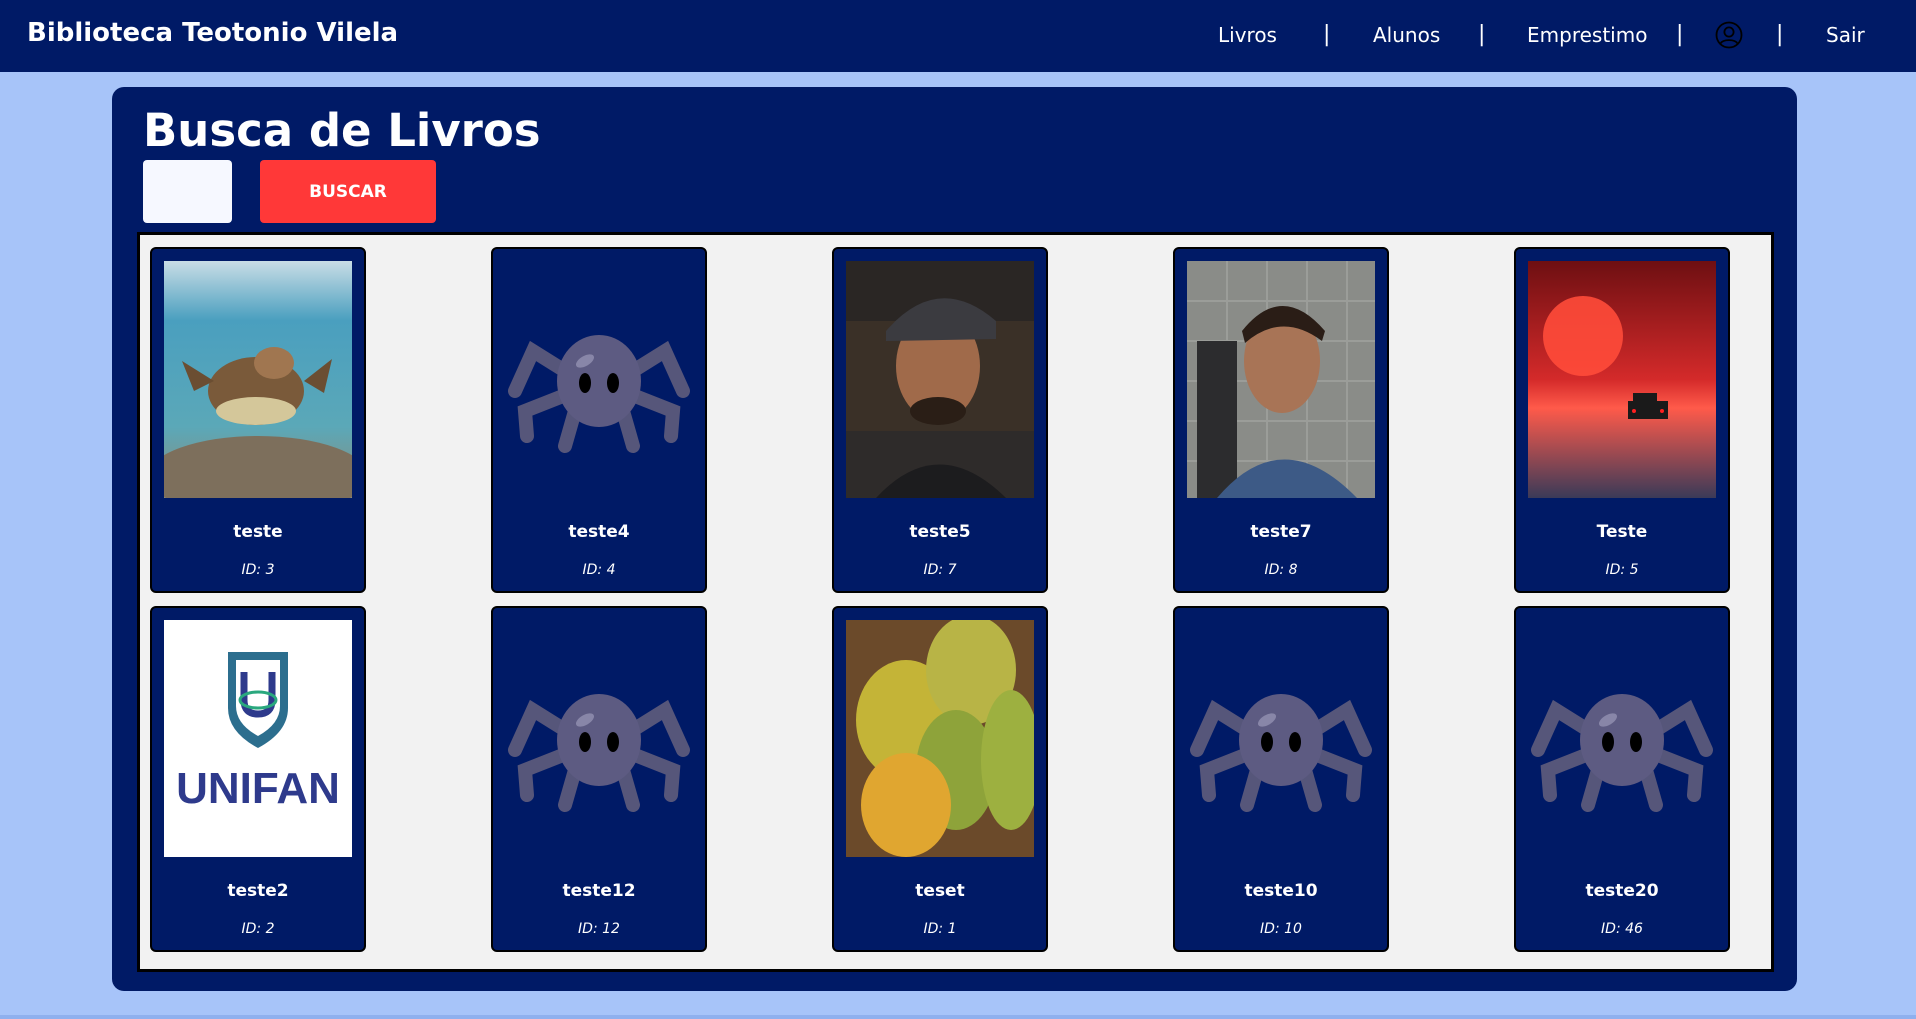 Image resolution: width=1916 pixels, height=1019 pixels. What do you see at coordinates (258, 891) in the screenshot?
I see `book-title: teste2` at bounding box center [258, 891].